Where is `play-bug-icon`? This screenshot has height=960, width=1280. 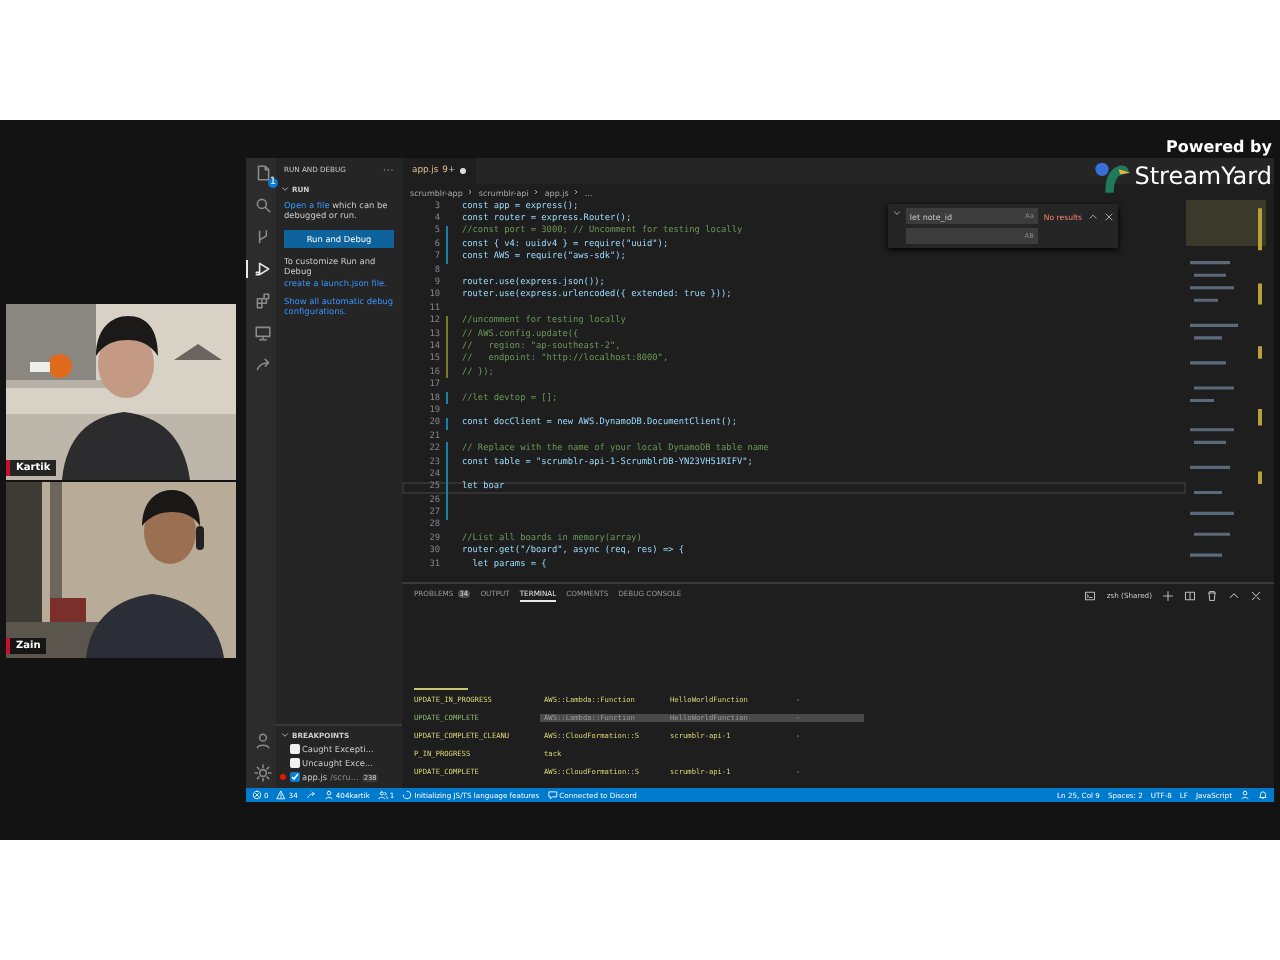 play-bug-icon is located at coordinates (262, 269).